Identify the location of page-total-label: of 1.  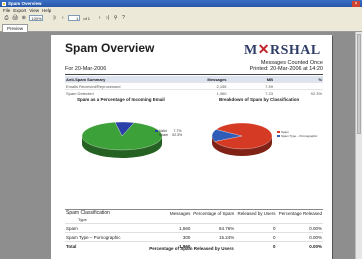
(87, 18).